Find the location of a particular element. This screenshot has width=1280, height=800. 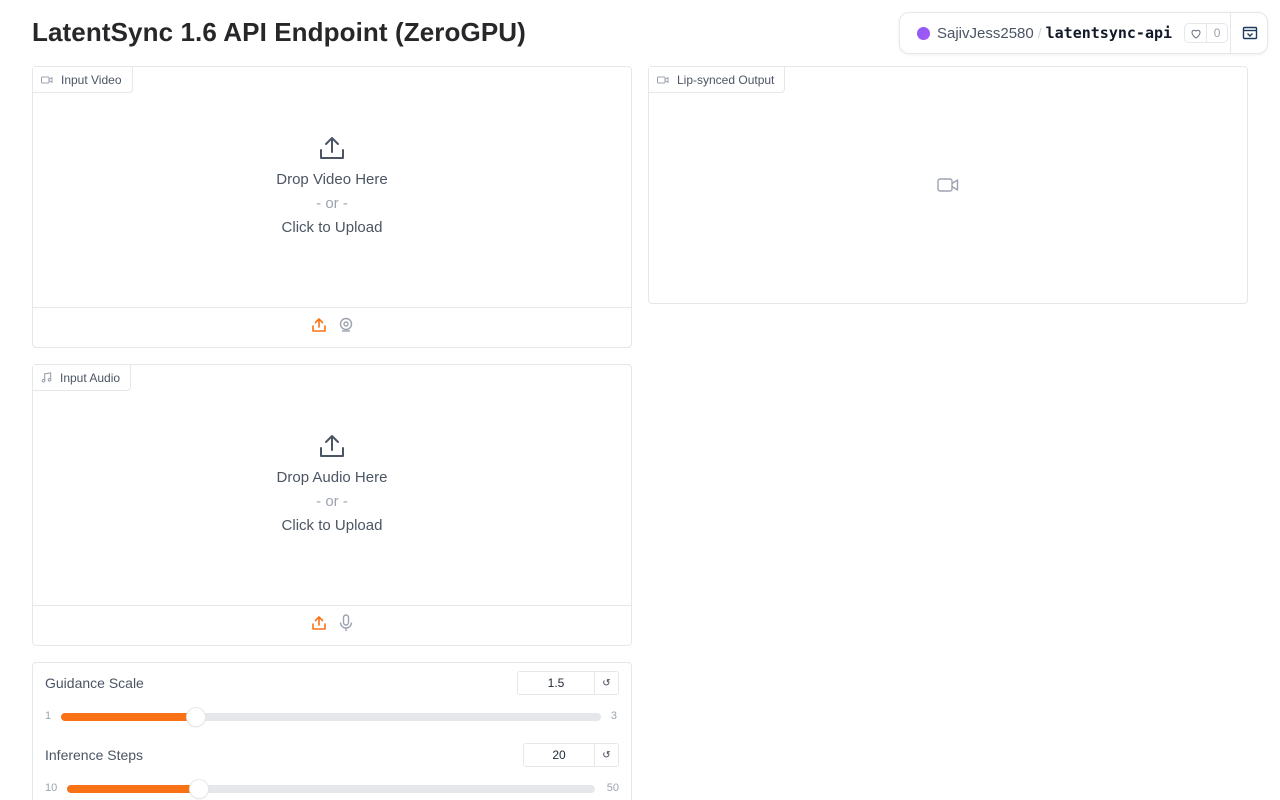

guidance-scale-input: 1.5 is located at coordinates (556, 683).